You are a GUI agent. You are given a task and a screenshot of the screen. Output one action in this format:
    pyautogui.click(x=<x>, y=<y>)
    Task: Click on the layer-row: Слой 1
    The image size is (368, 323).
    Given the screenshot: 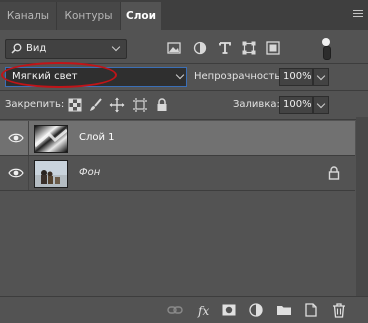 What is the action you would take?
    pyautogui.click(x=177, y=138)
    